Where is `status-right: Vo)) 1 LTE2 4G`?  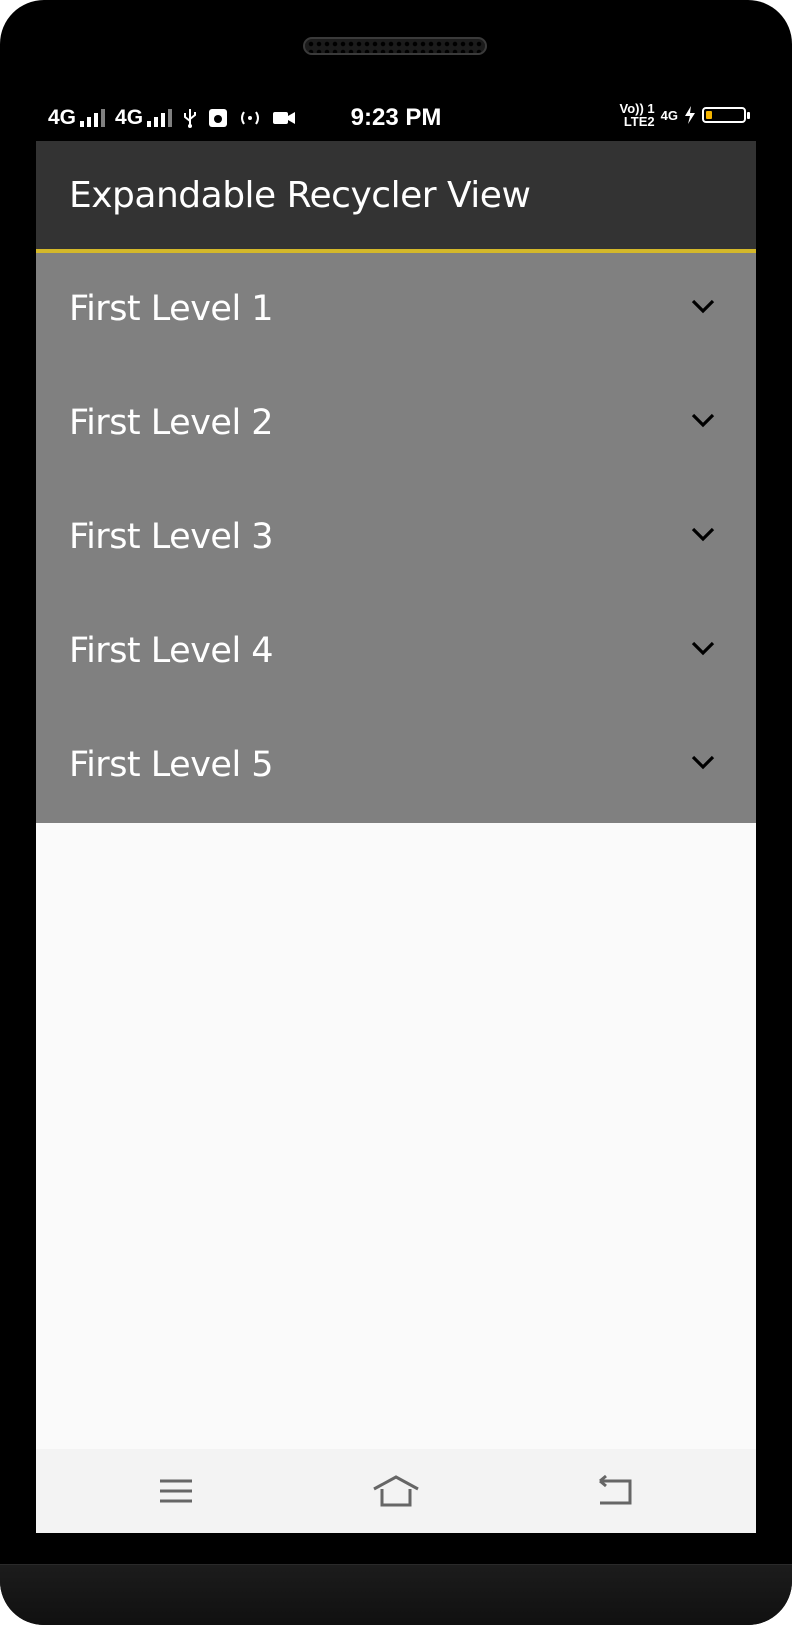
status-right: Vo)) 1 LTE2 4G is located at coordinates (685, 115).